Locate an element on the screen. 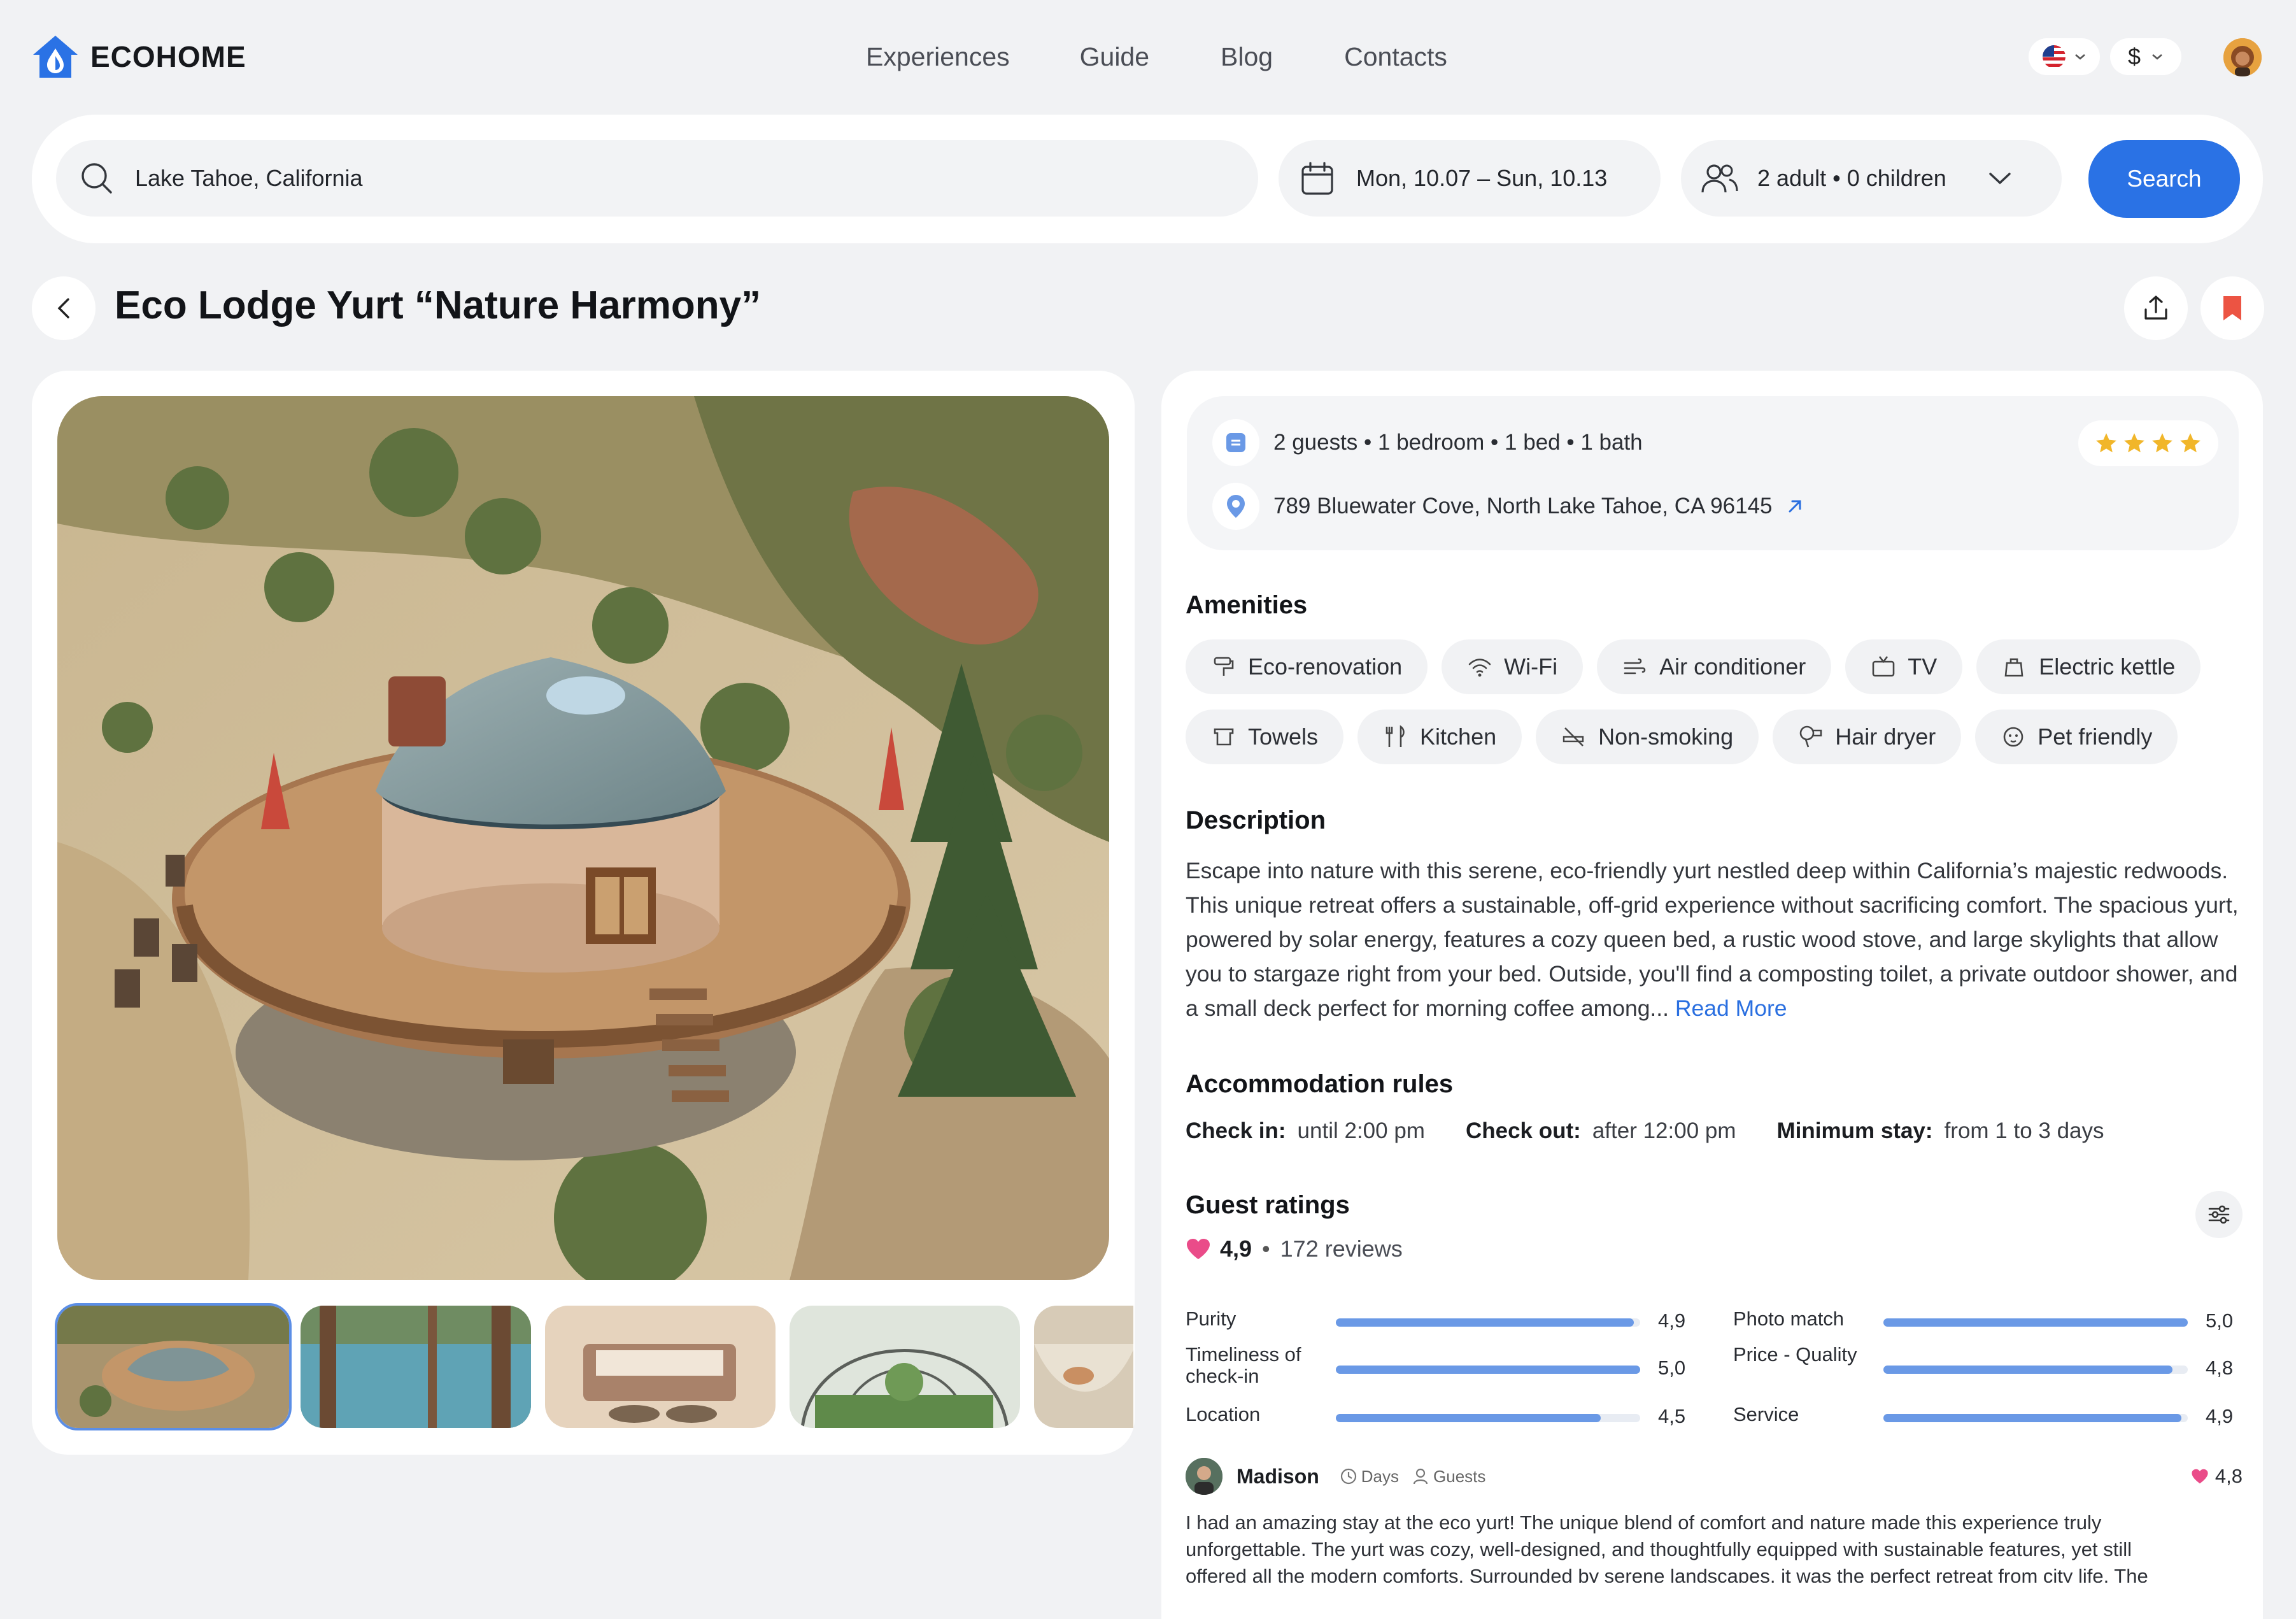 The height and width of the screenshot is (1619, 2296). share-icon is located at coordinates (2155, 308).